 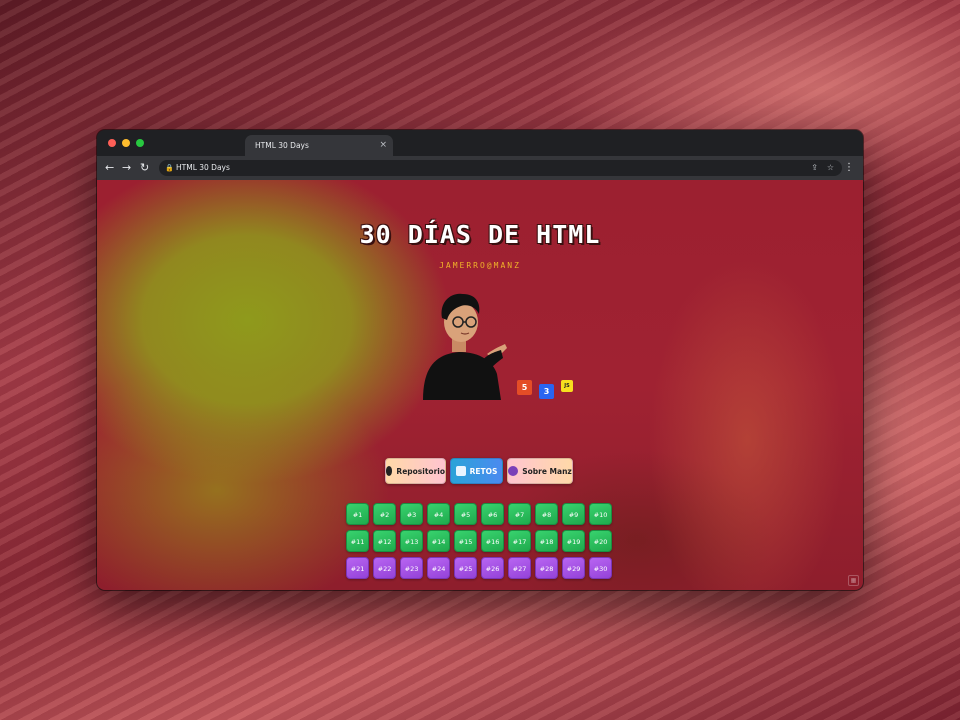 What do you see at coordinates (519, 568) in the screenshot?
I see `day-button-27: #27` at bounding box center [519, 568].